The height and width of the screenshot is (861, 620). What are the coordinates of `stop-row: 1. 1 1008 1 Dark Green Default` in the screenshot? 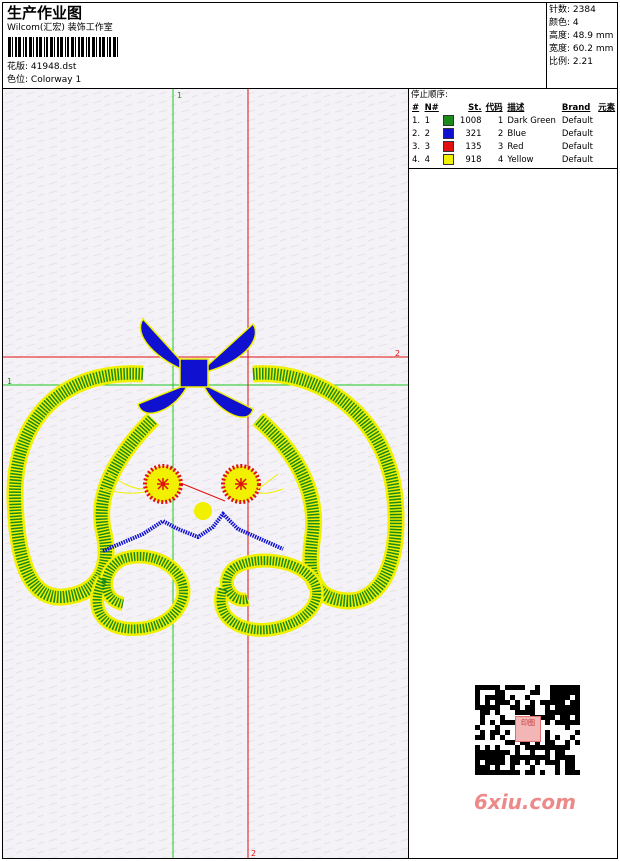 It's located at (514, 121).